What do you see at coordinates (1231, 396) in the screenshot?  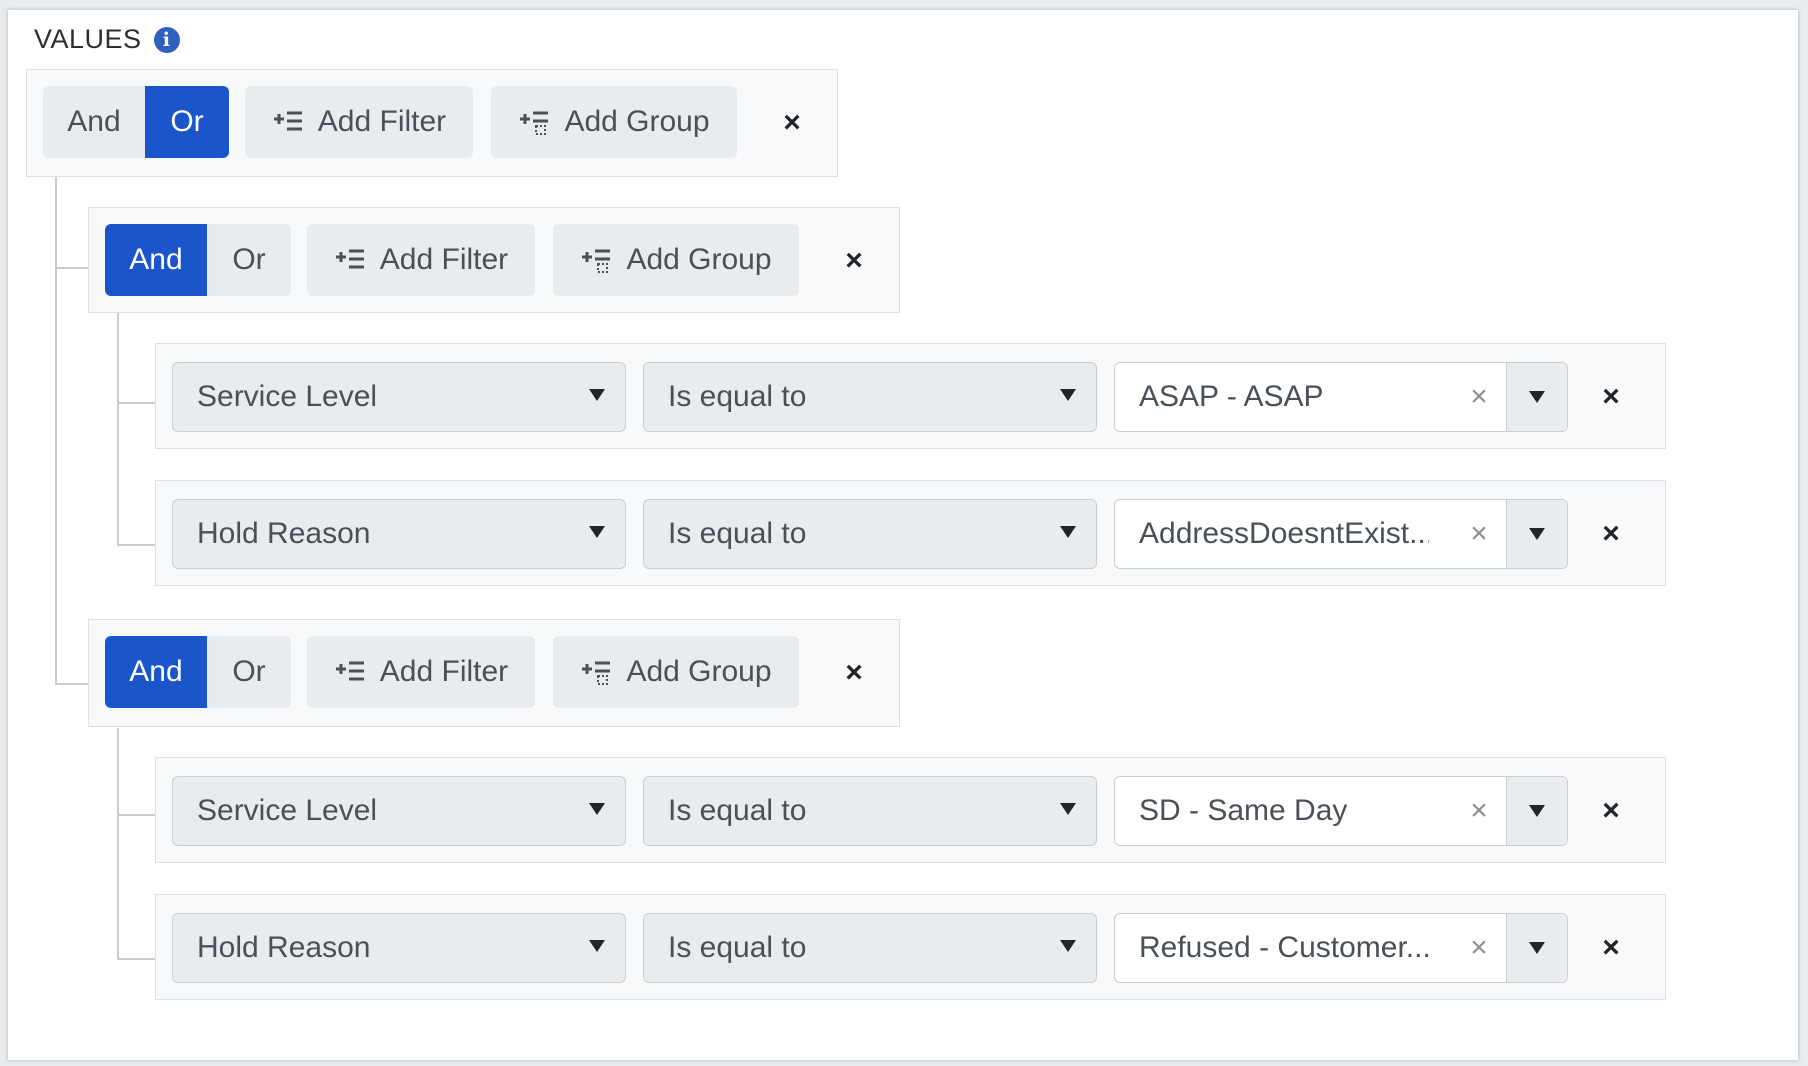 I see `value-text: ASAP - ASAP` at bounding box center [1231, 396].